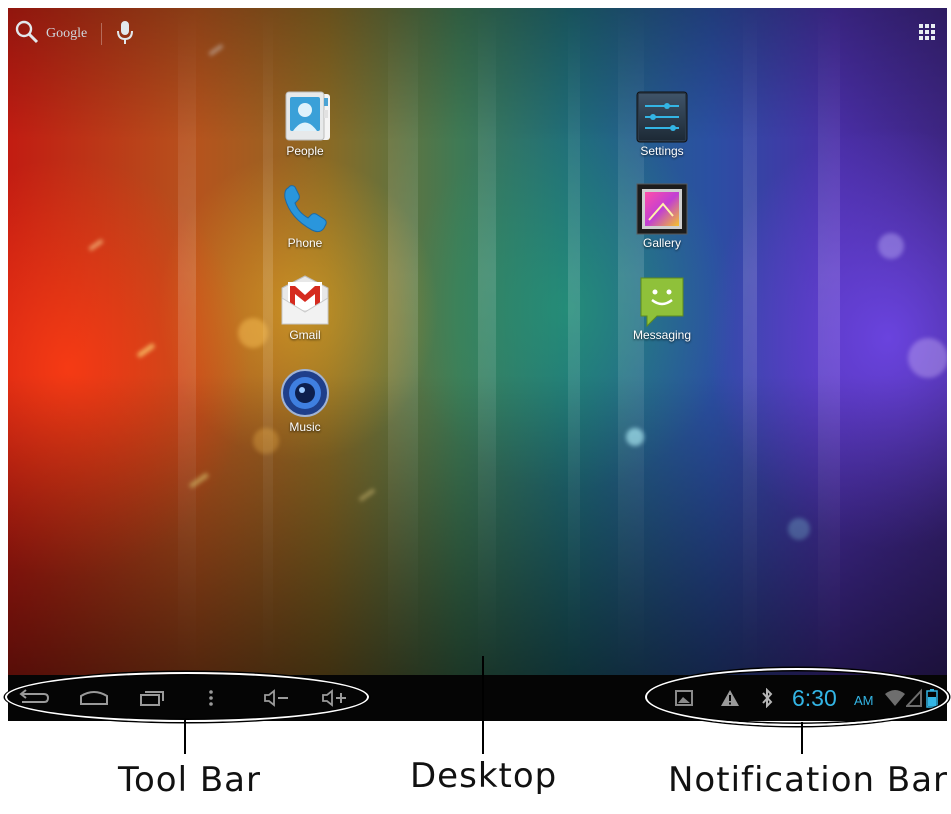 This screenshot has width=951, height=814. I want to click on search-label: Google, so click(66, 34).